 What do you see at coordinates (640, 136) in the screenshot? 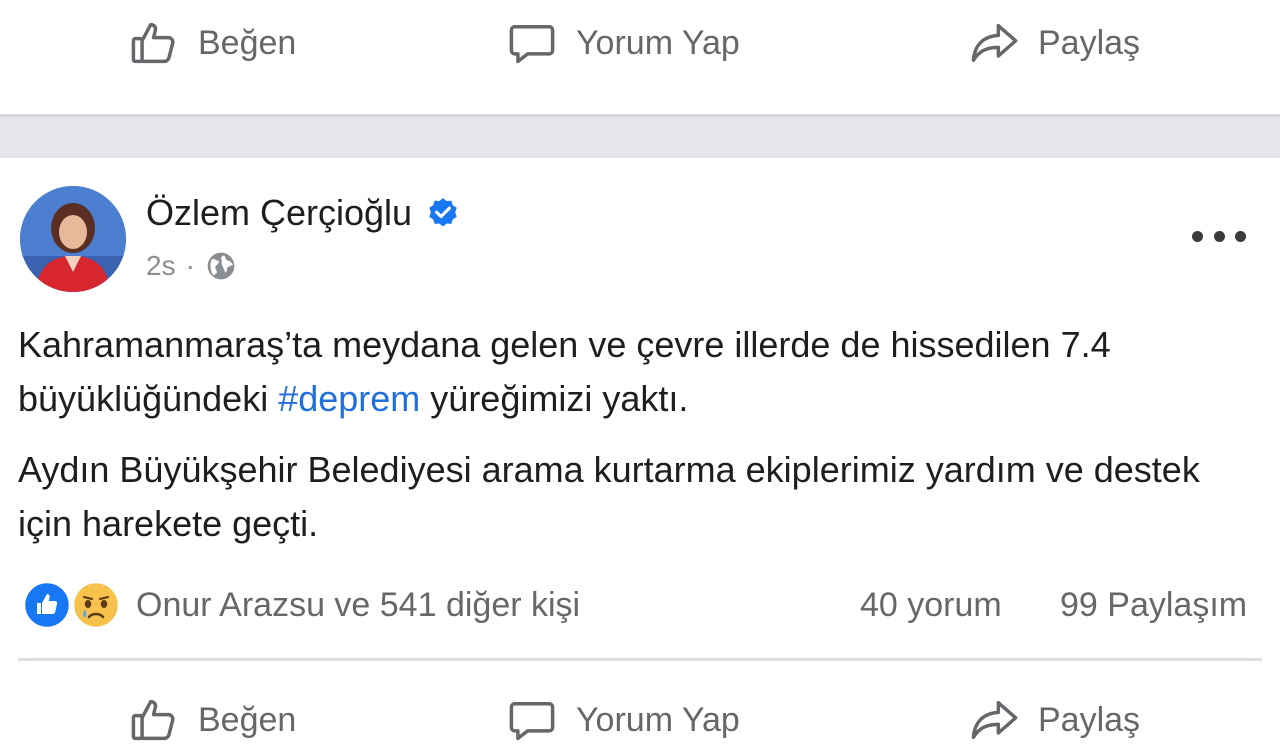
I see `feed-separator` at bounding box center [640, 136].